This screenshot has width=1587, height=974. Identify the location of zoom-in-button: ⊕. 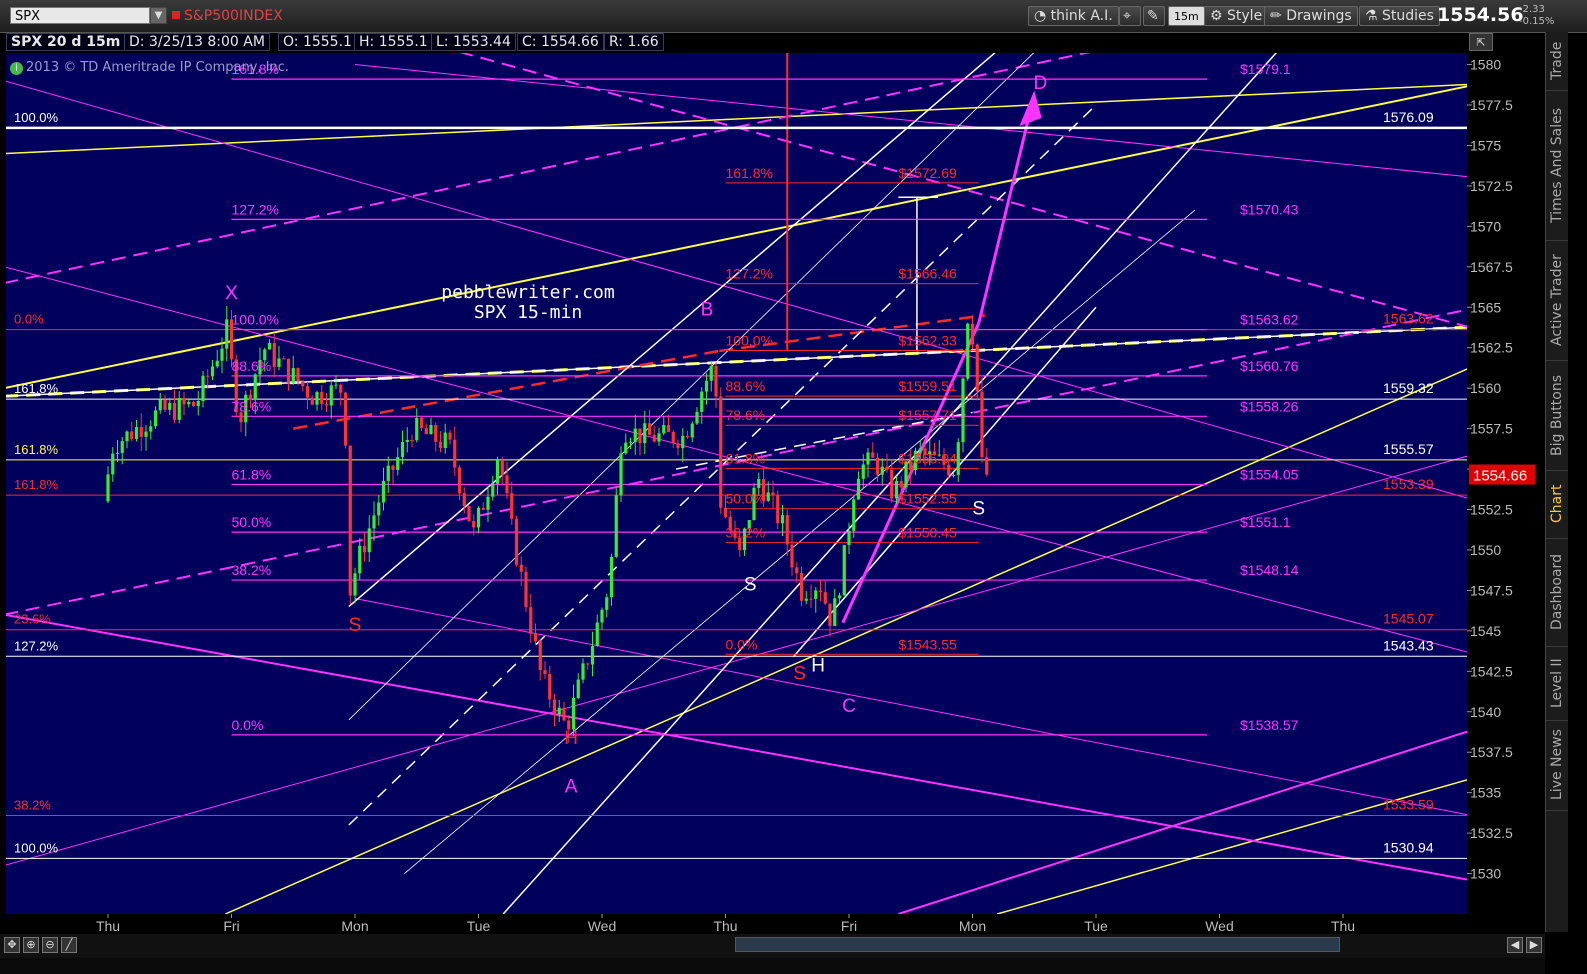
(31, 945).